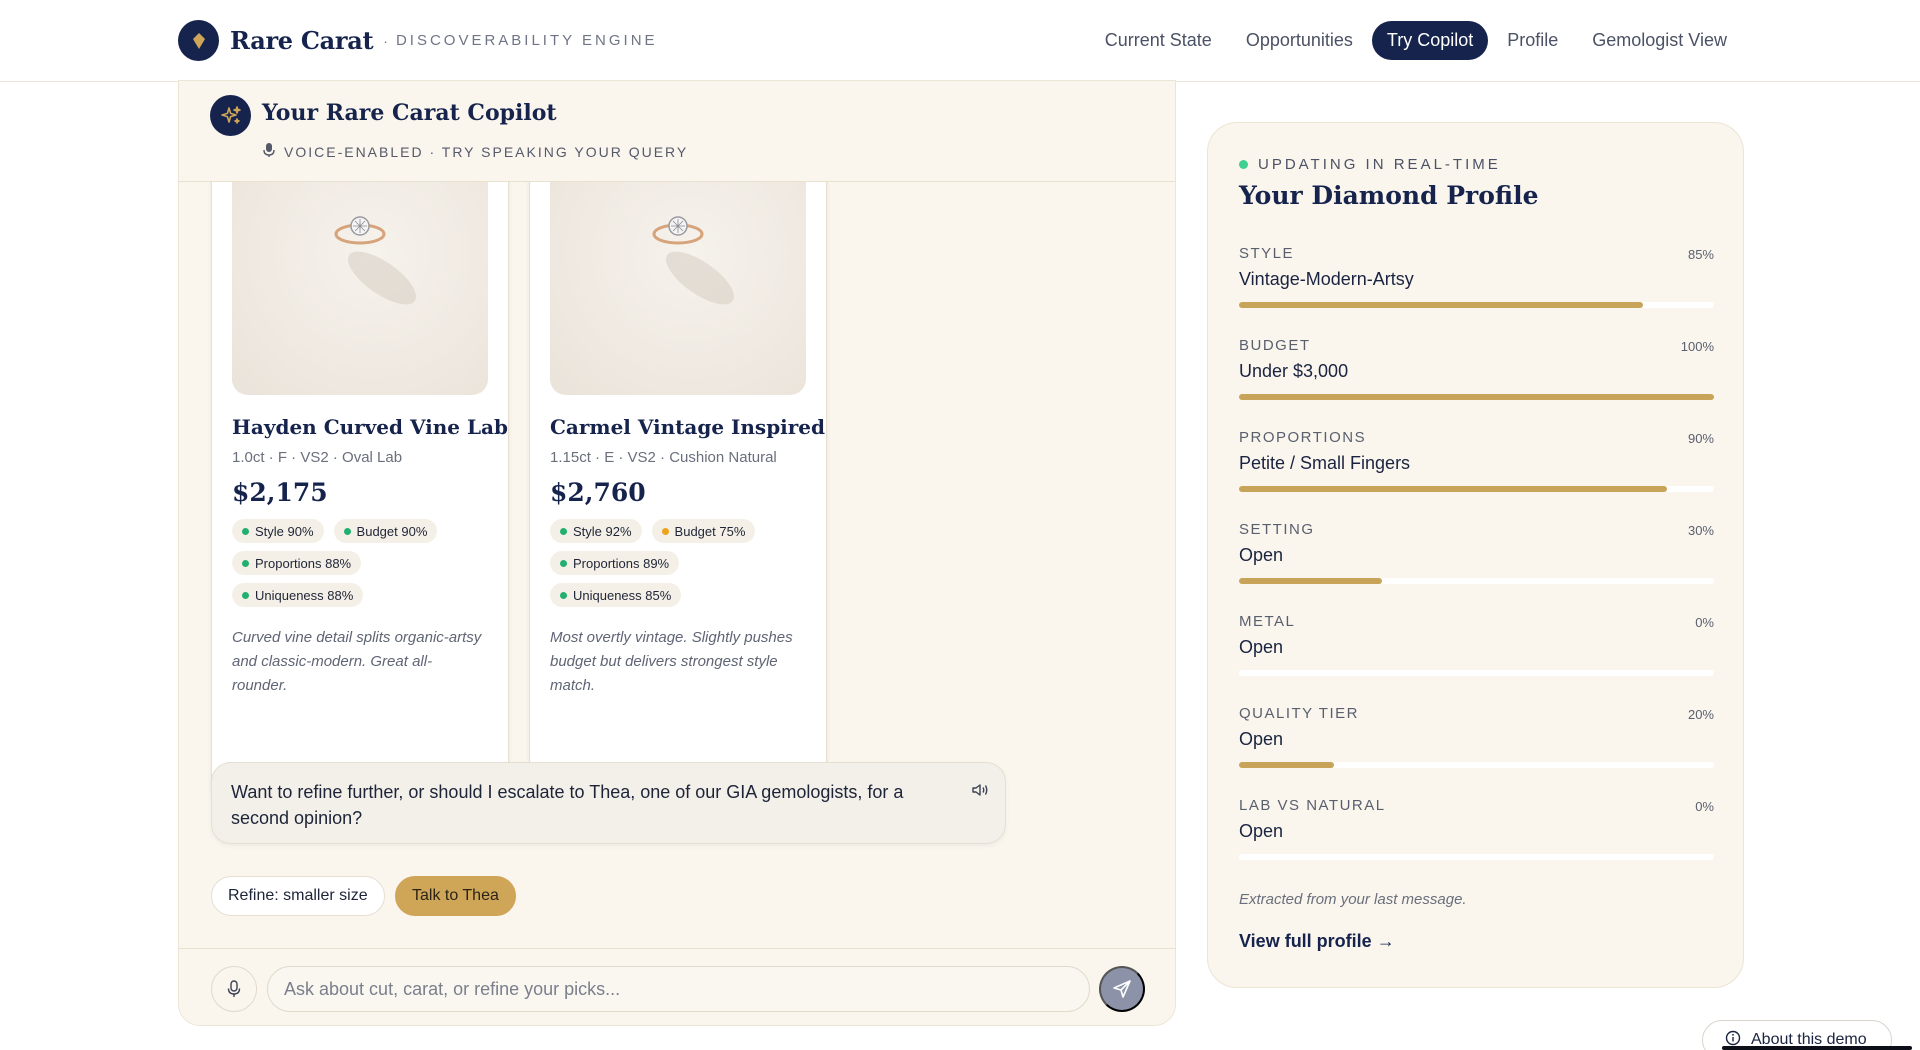 The width and height of the screenshot is (1920, 1050). I want to click on speaker-icon, so click(980, 792).